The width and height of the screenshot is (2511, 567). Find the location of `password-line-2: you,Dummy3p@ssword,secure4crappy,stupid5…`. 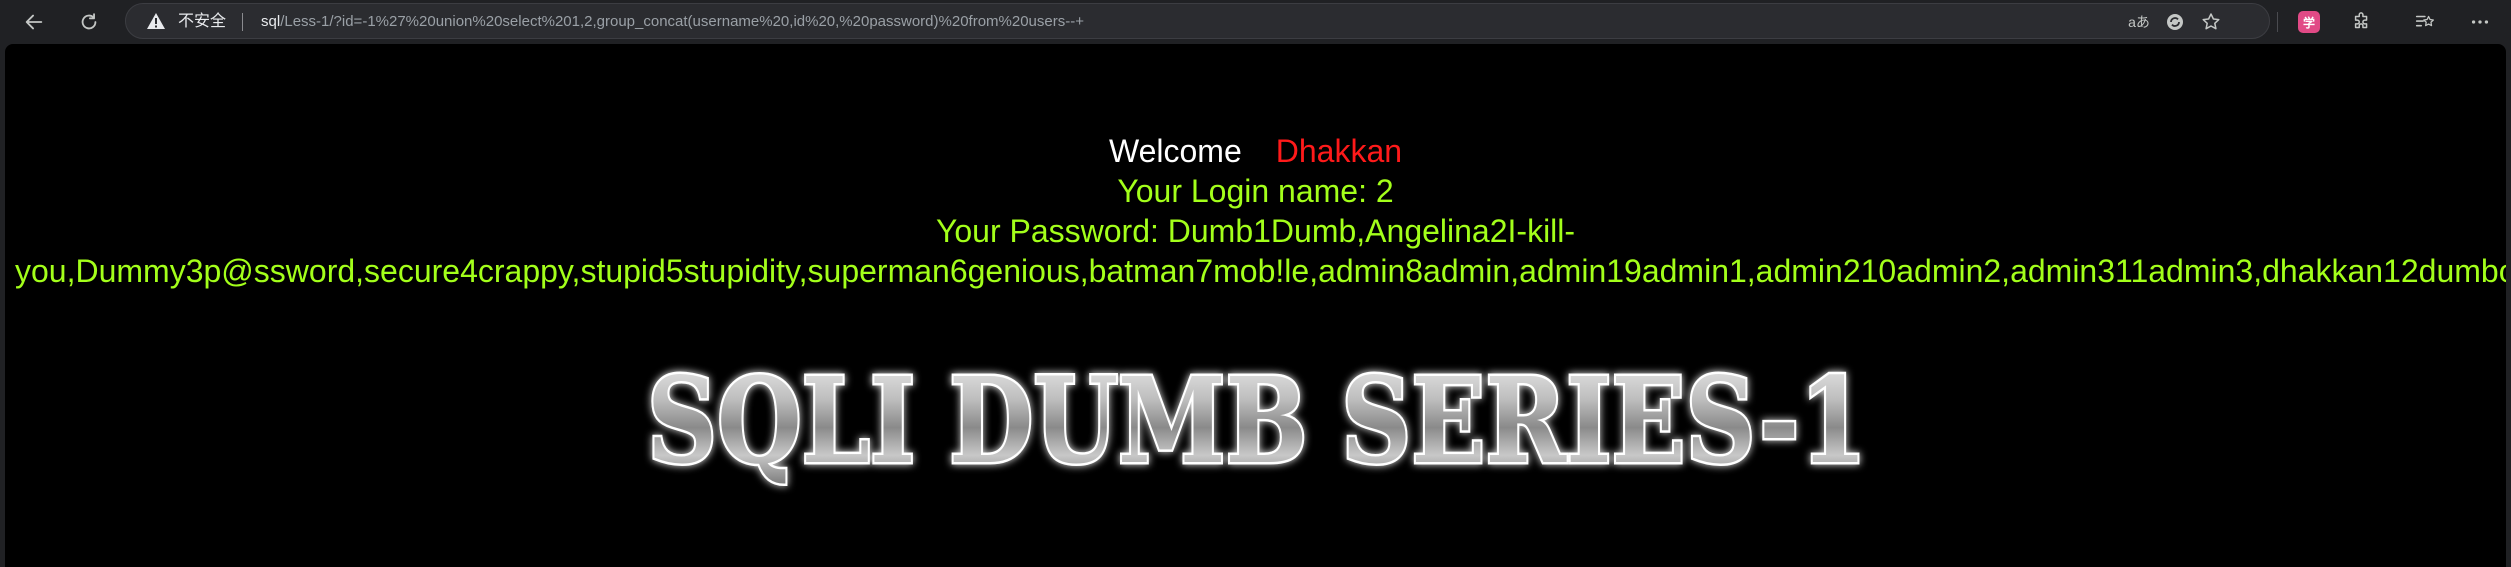

password-line-2: you,Dummy3p@ssword,secure4crappy,stupid5… is located at coordinates (1260, 271).